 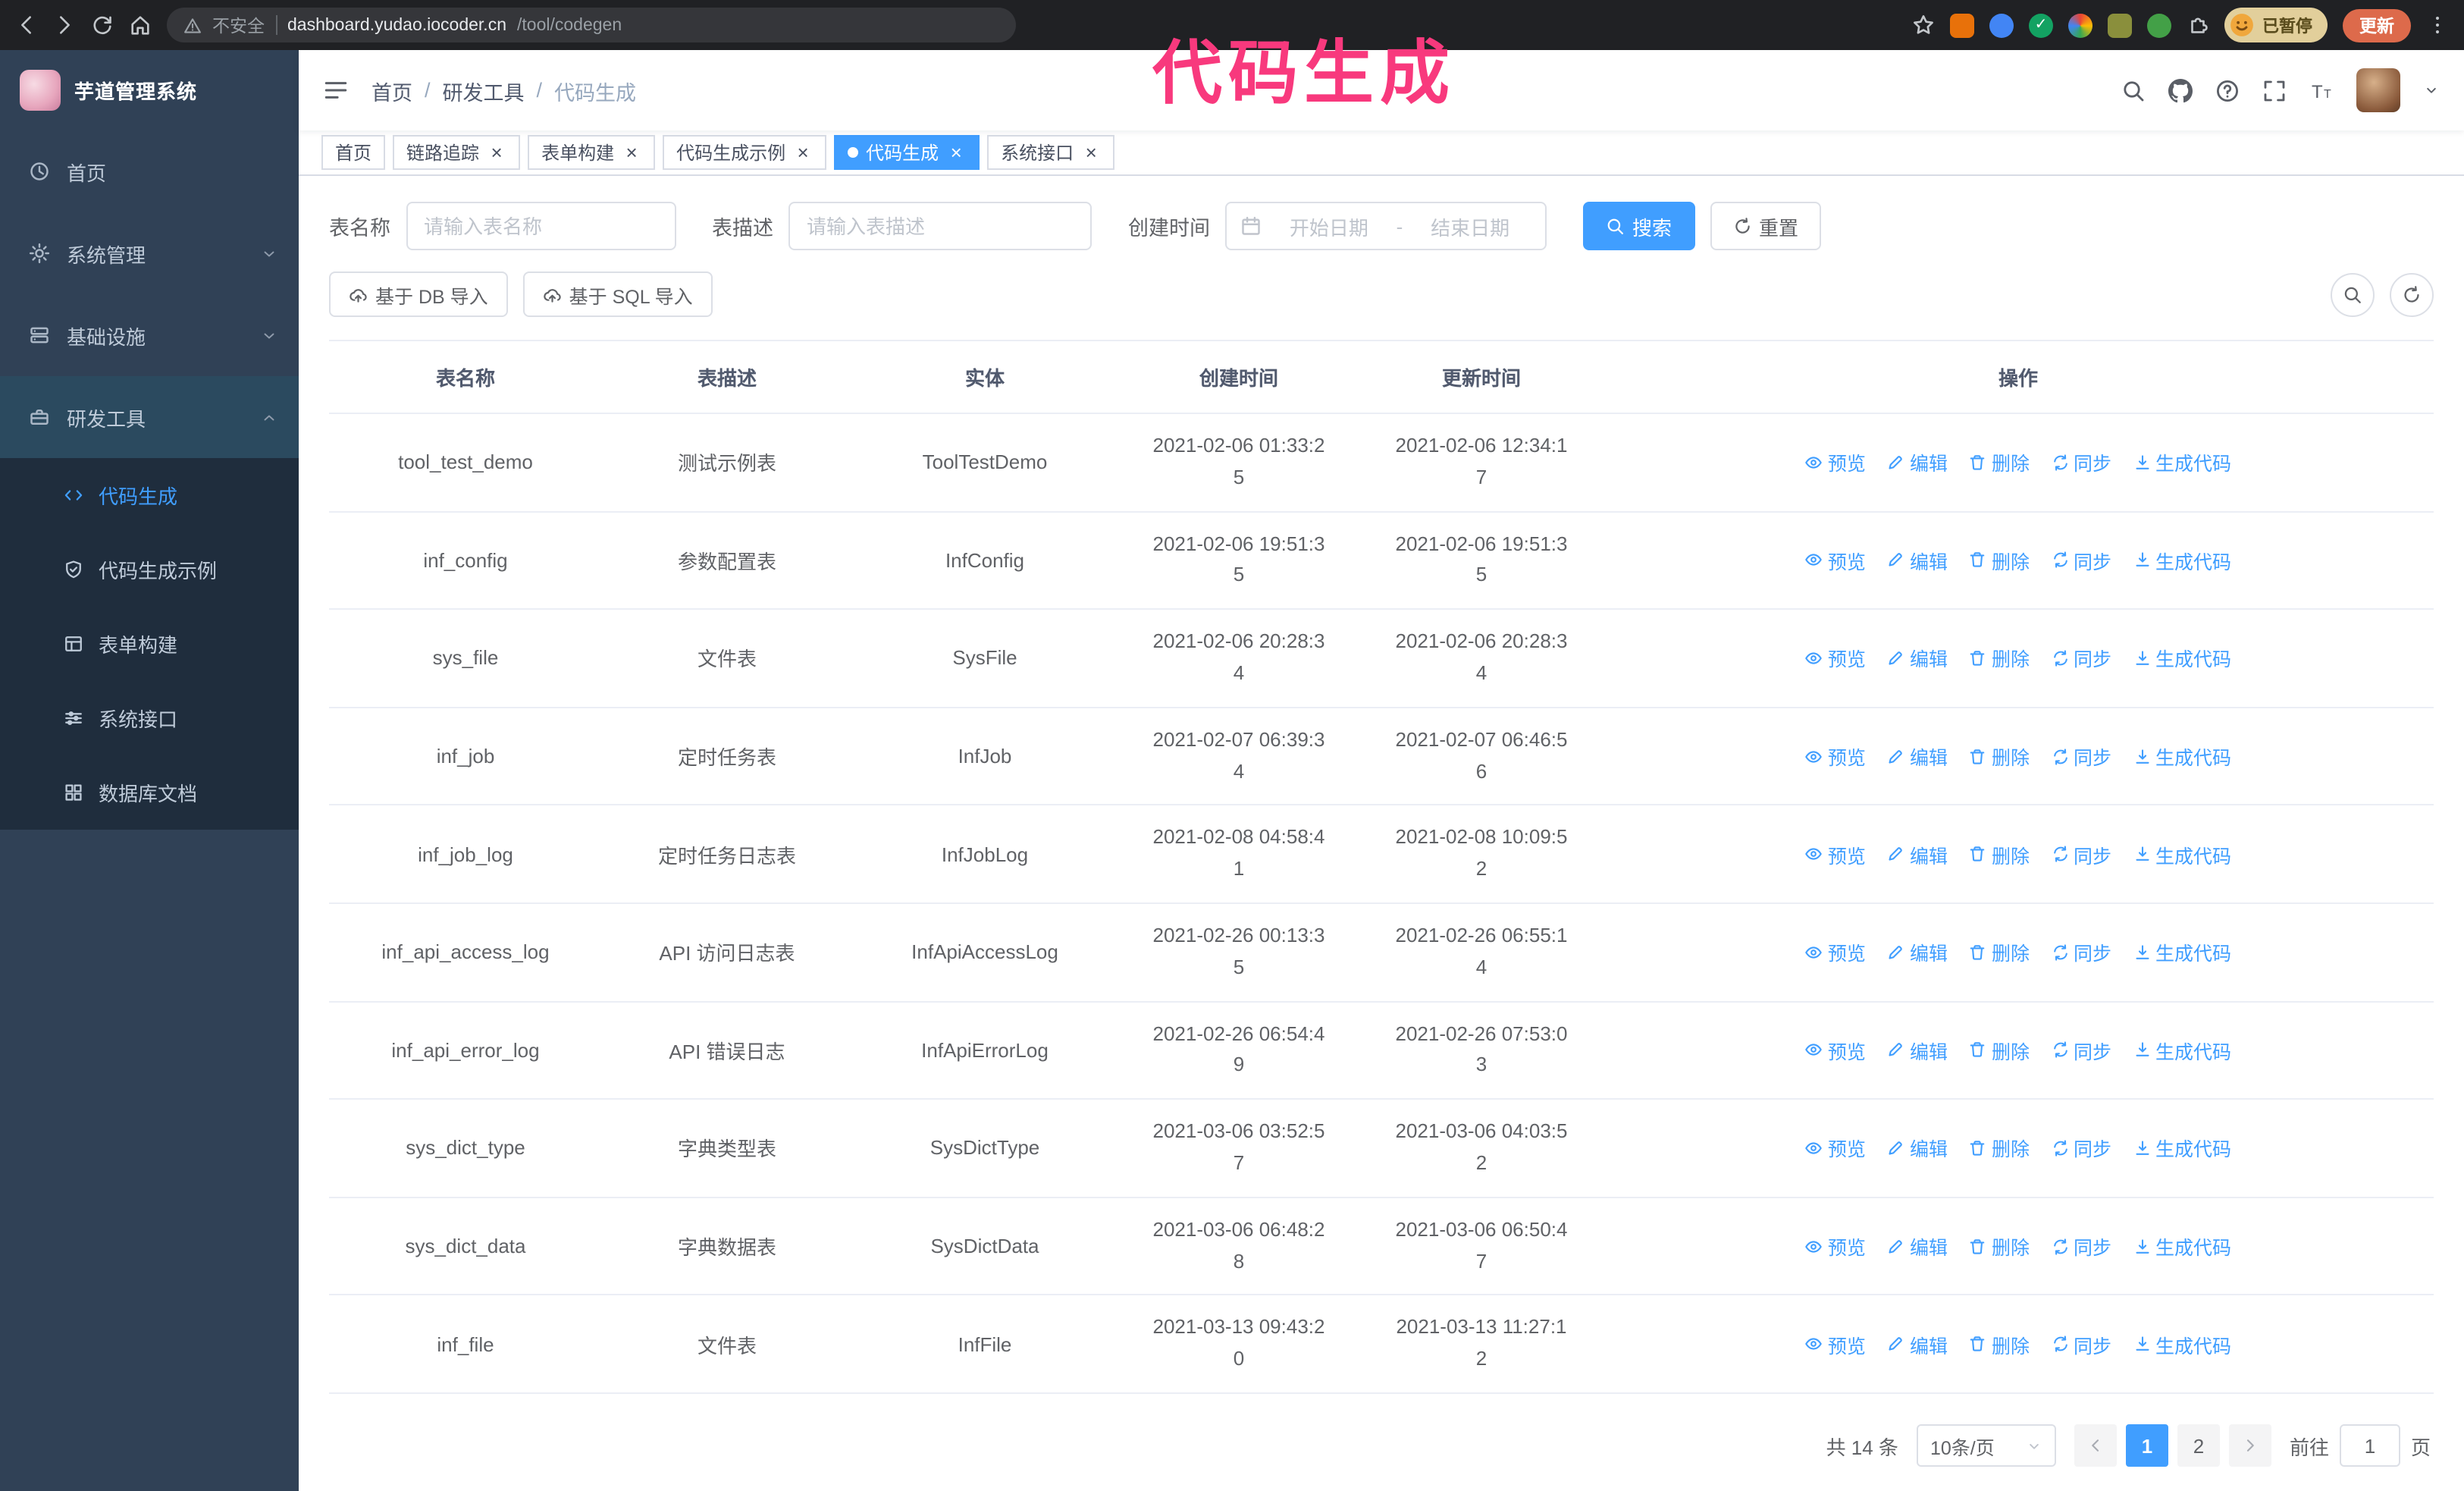 I want to click on tab-codegen: 代码生成 ×, so click(x=907, y=152).